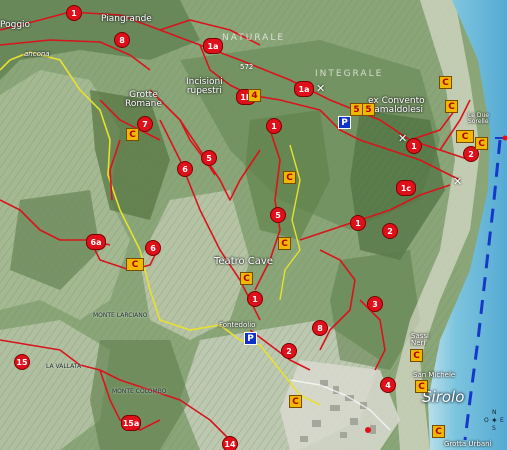  What do you see at coordinates (420, 340) in the screenshot?
I see `place-sassi-neri: Sassi Neri` at bounding box center [420, 340].